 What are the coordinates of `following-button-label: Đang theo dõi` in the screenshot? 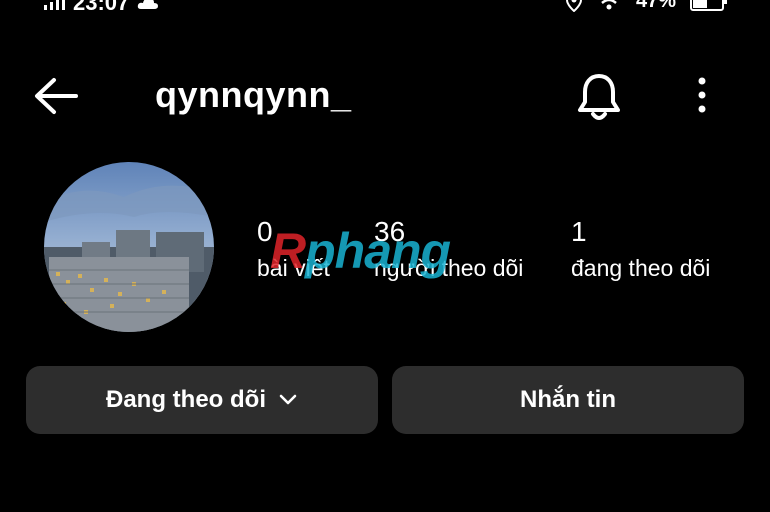 It's located at (186, 399).